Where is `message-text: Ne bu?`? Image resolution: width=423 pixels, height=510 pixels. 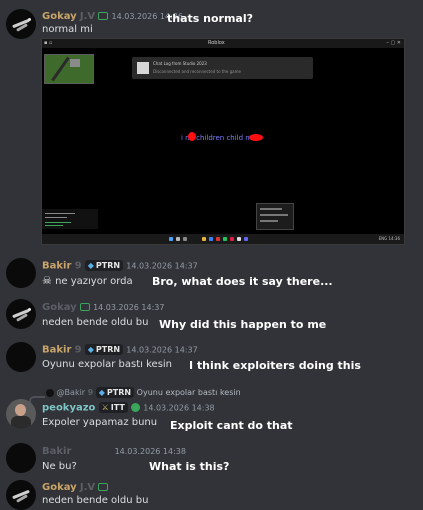 message-text: Ne bu? is located at coordinates (59, 466).